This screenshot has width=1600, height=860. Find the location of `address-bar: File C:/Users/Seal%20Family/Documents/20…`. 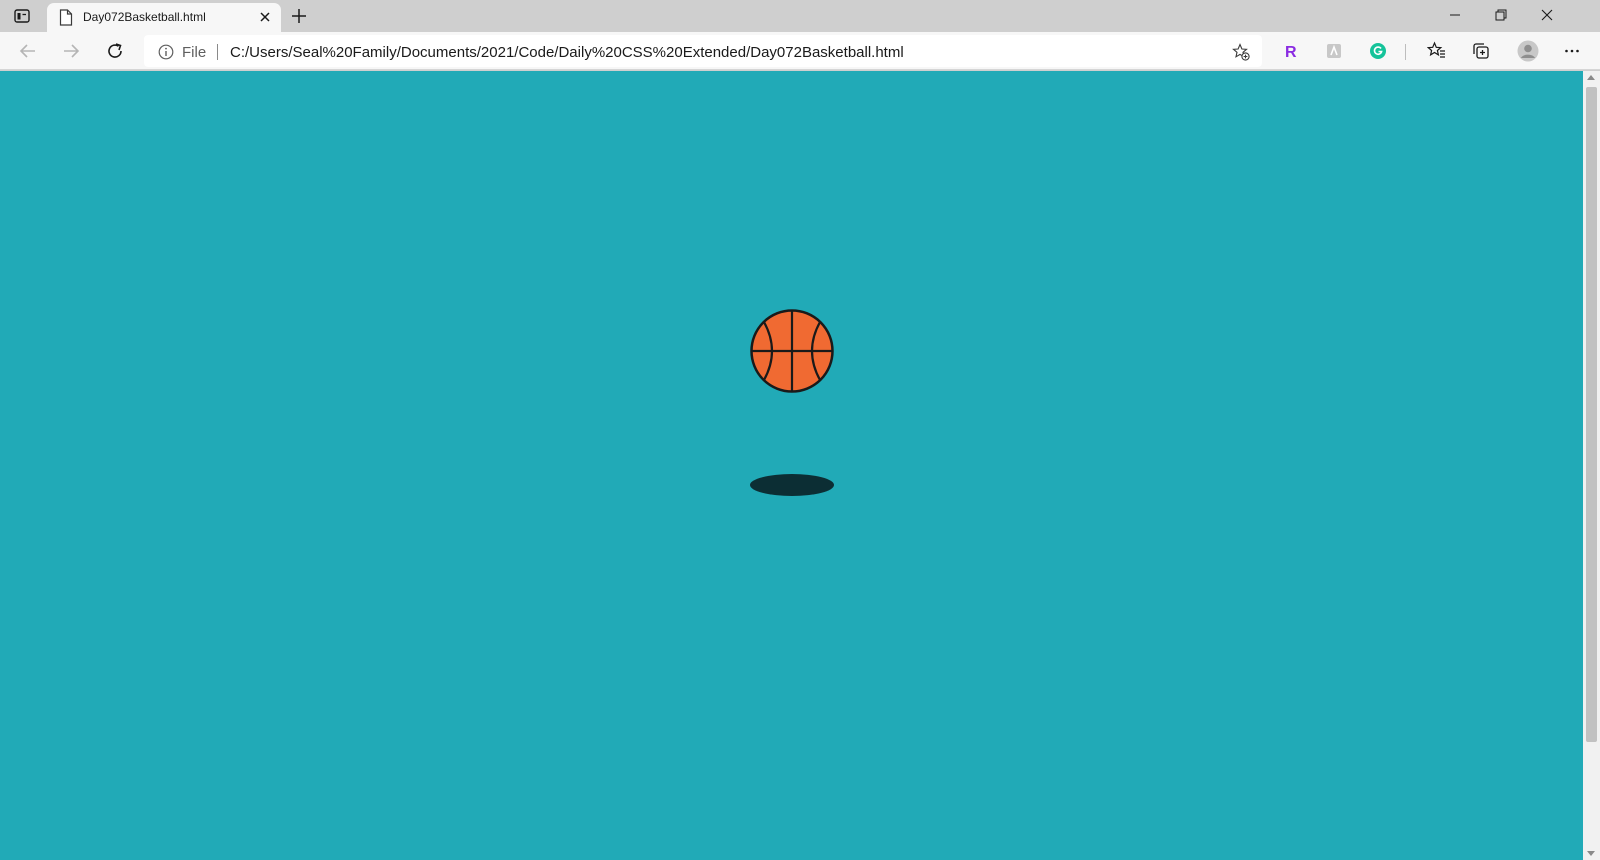

address-bar: File C:/Users/Seal%20Family/Documents/20… is located at coordinates (703, 51).